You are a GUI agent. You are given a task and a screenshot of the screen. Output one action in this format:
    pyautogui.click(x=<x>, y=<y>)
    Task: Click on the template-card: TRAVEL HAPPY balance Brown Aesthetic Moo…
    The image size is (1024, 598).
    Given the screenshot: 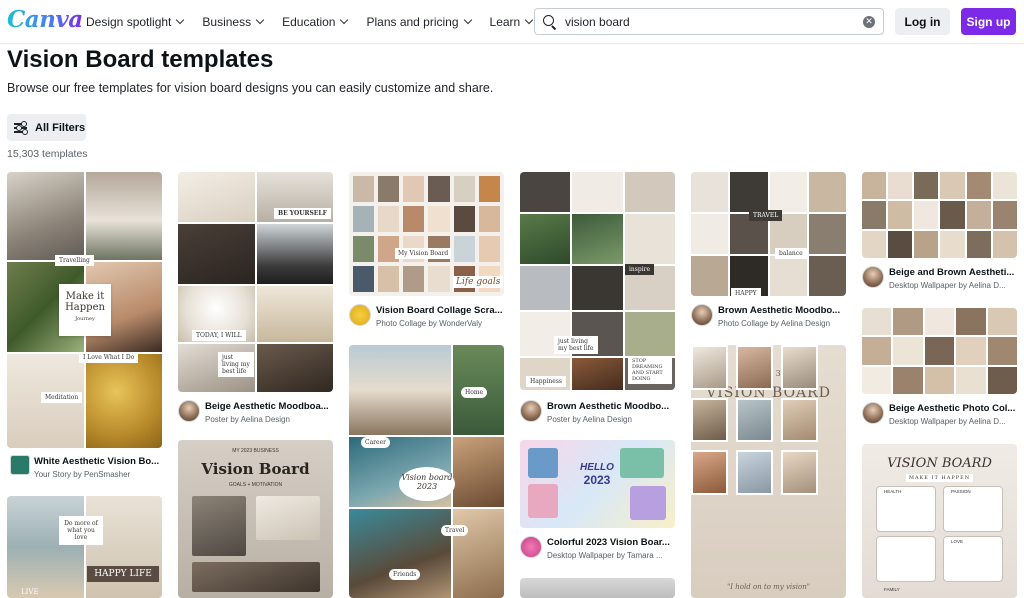 What is the action you would take?
    pyautogui.click(x=768, y=252)
    